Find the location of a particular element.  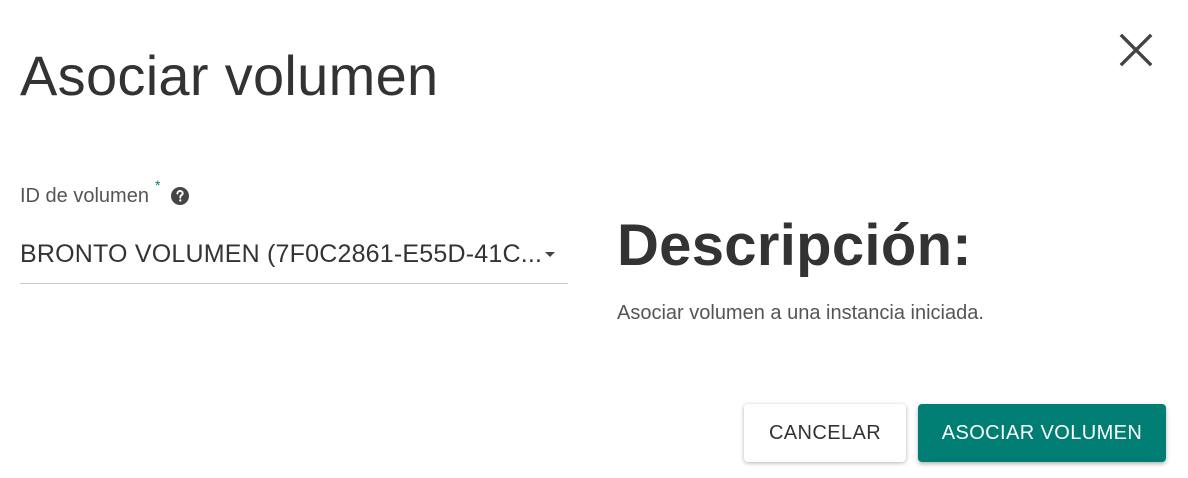

volume-id-label-row: ID de volumen * is located at coordinates (105, 196).